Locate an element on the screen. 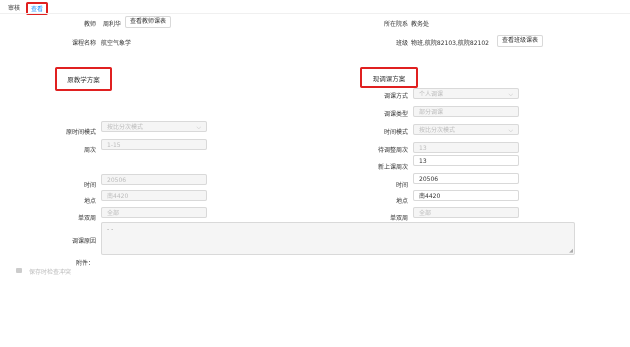  new-weeks-label: 新上课周次 is located at coordinates (392, 167).